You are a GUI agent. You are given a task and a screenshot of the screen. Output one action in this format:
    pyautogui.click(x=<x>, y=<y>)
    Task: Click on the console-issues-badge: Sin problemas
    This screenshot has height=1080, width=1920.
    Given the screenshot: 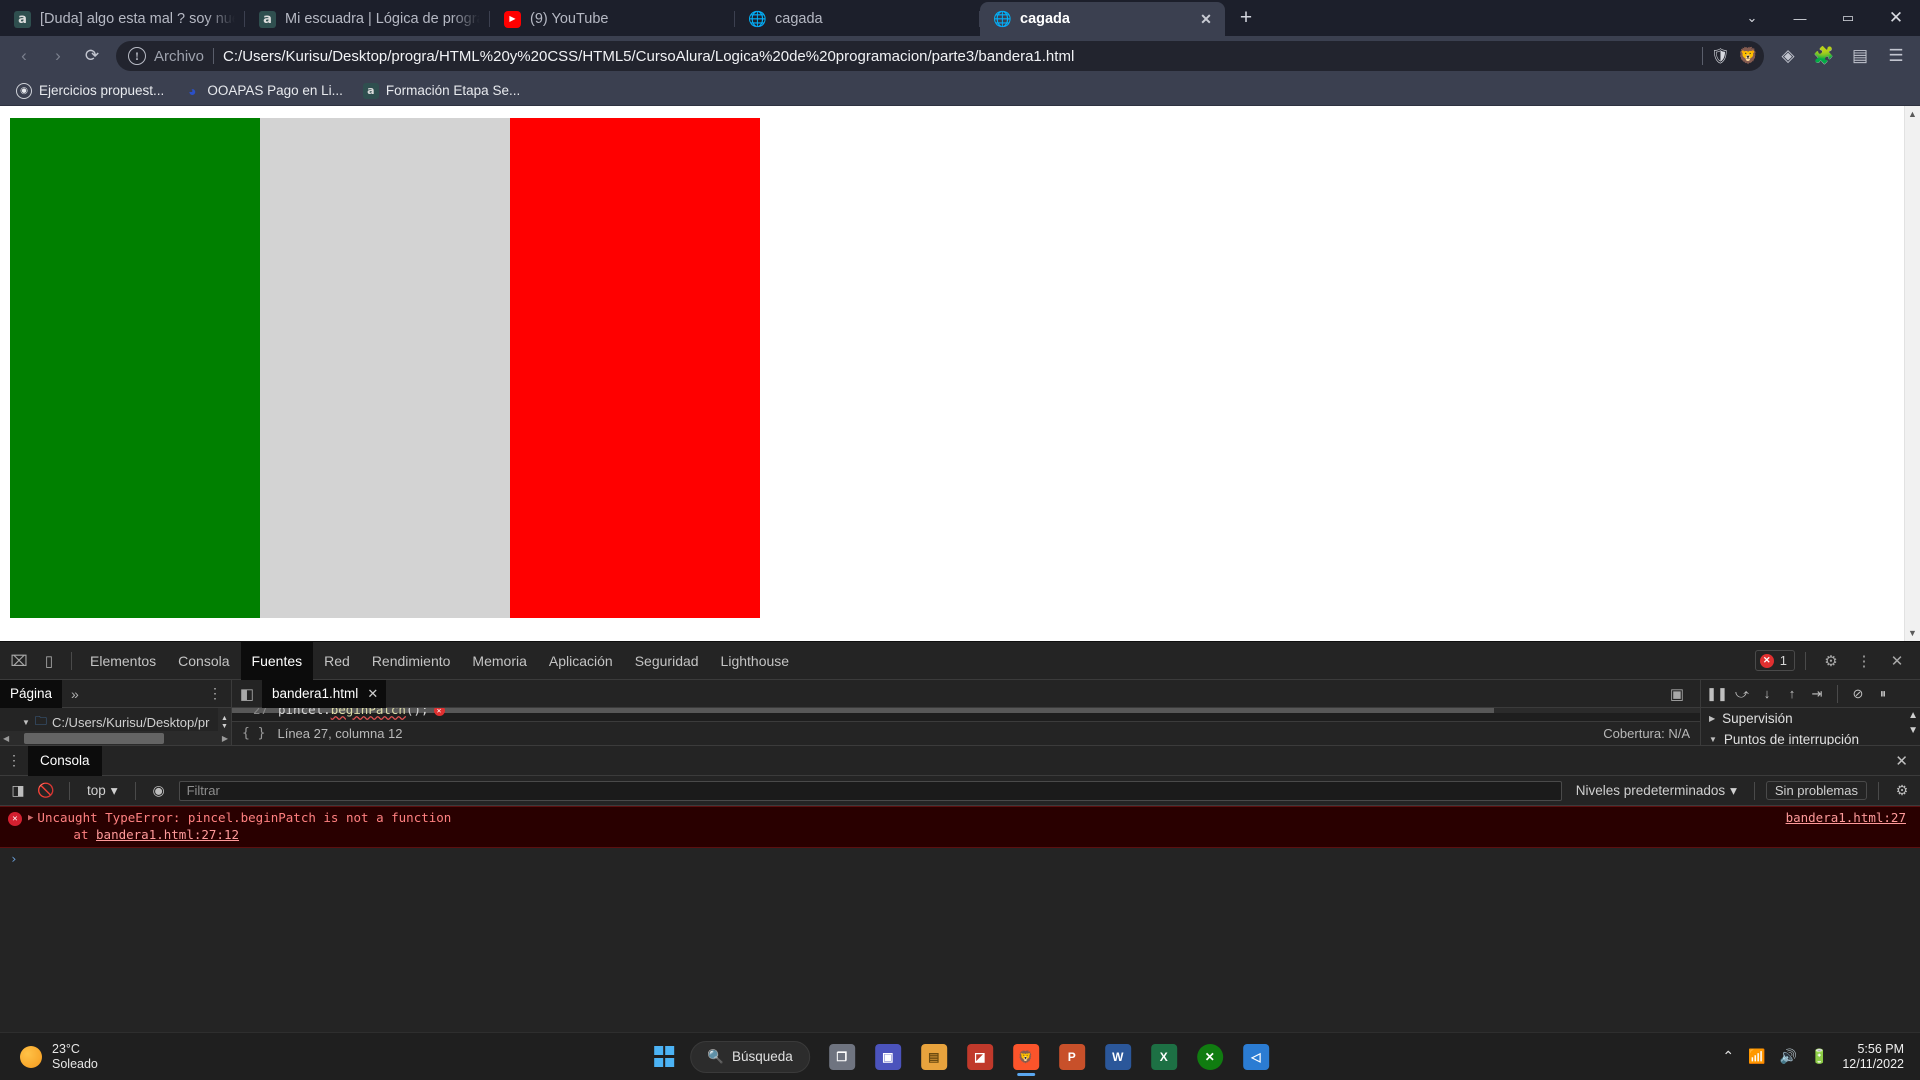 What is the action you would take?
    pyautogui.click(x=1816, y=790)
    